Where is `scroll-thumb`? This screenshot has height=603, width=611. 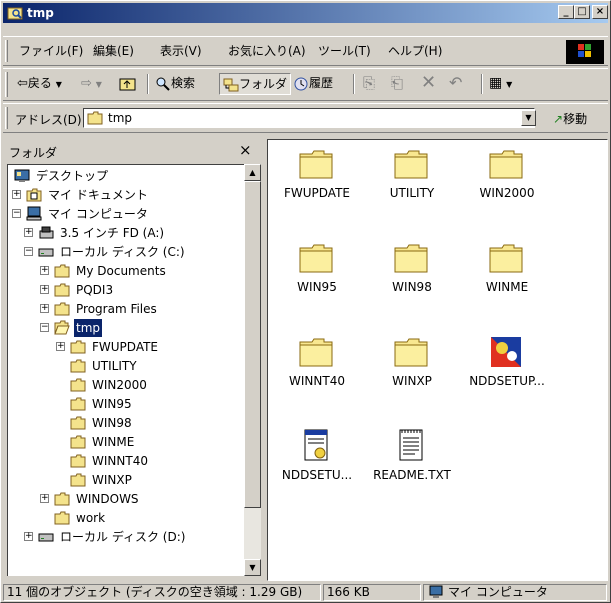
scroll-thumb is located at coordinates (252, 344).